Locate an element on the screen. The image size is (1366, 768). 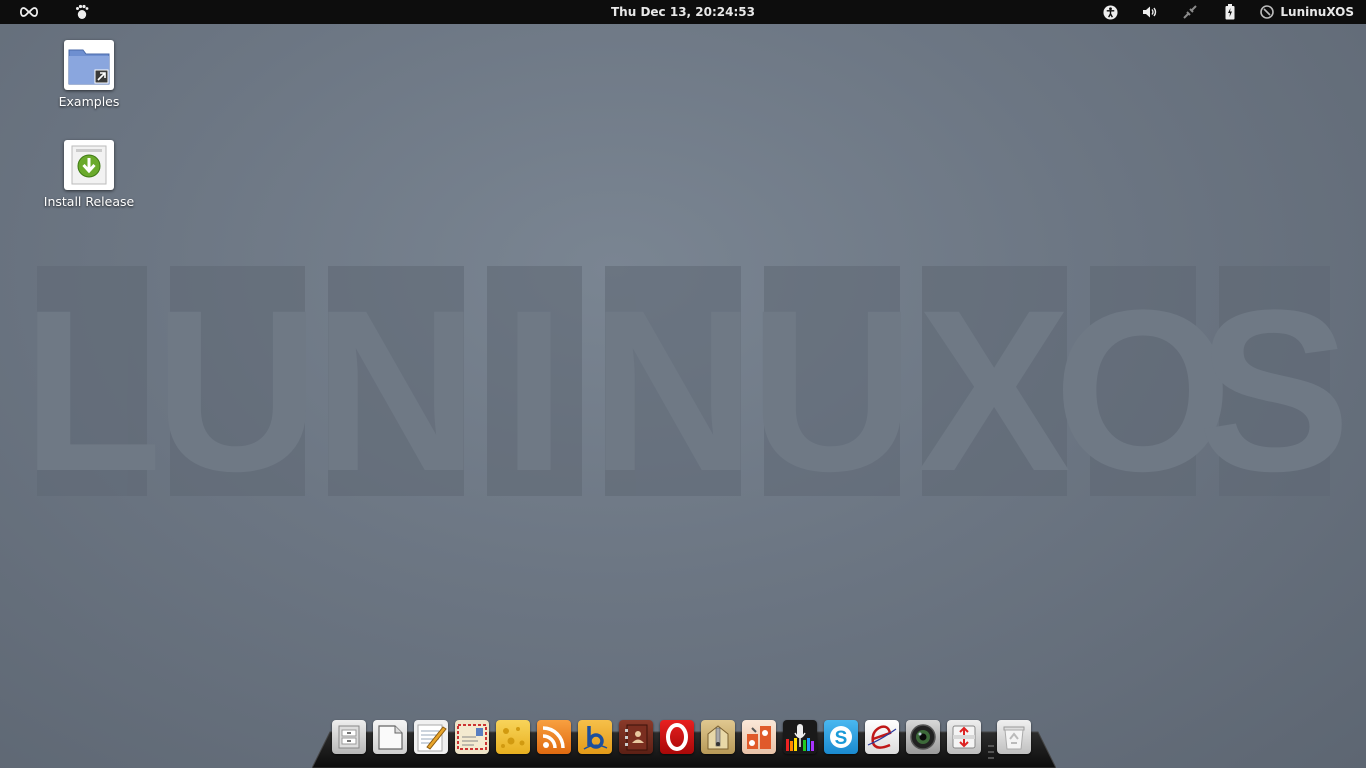
dock-item-text-editor is located at coordinates (431, 737).